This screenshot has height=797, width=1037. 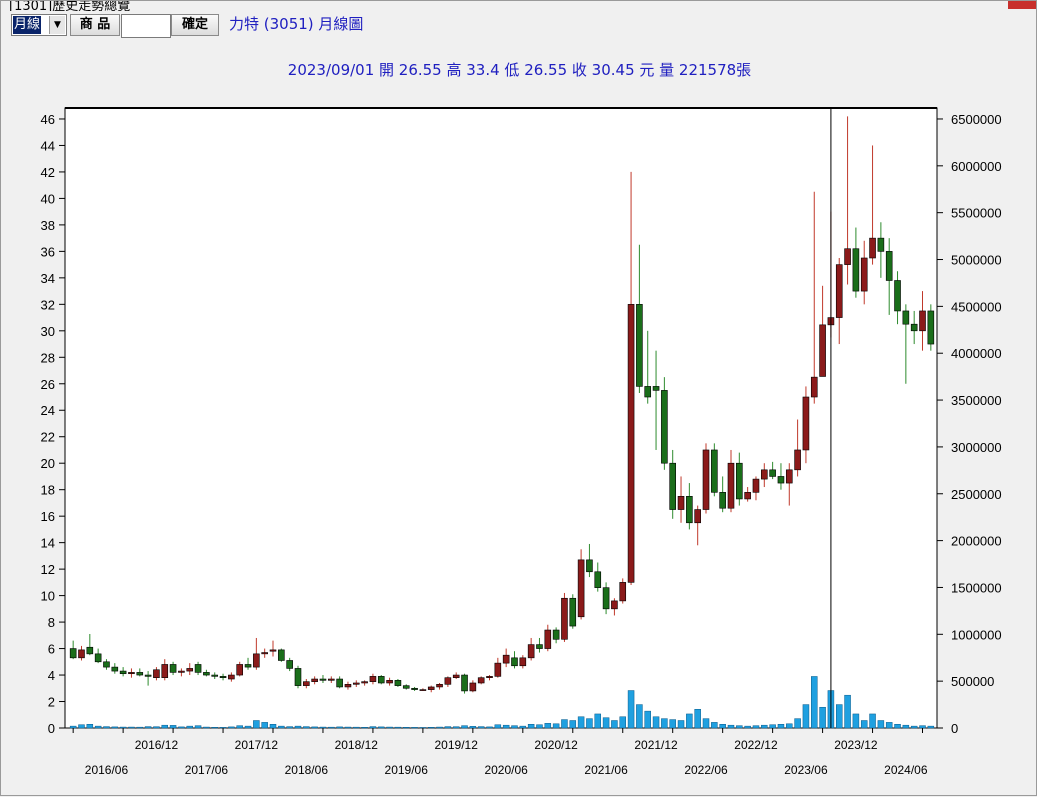 What do you see at coordinates (976, 400) in the screenshot?
I see `y-right-tick-label: 3500000` at bounding box center [976, 400].